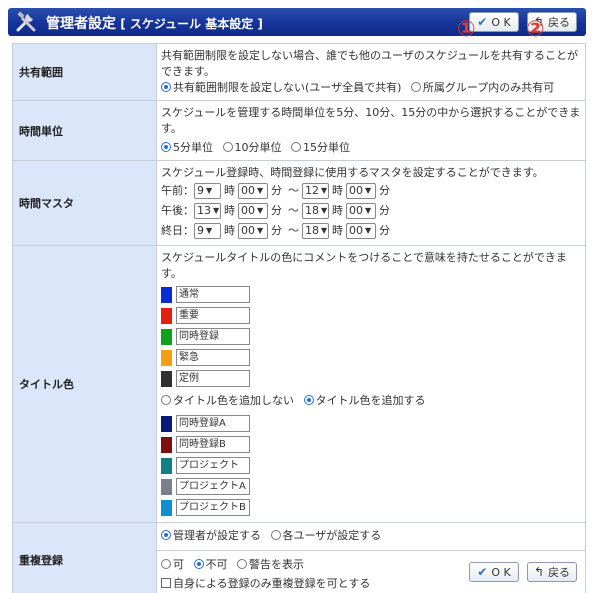 The width and height of the screenshot is (600, 593). What do you see at coordinates (371, 294) in the screenshot?
I see `title-color-row: 通常` at bounding box center [371, 294].